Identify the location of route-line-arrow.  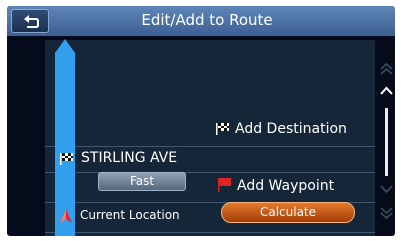
(65, 46).